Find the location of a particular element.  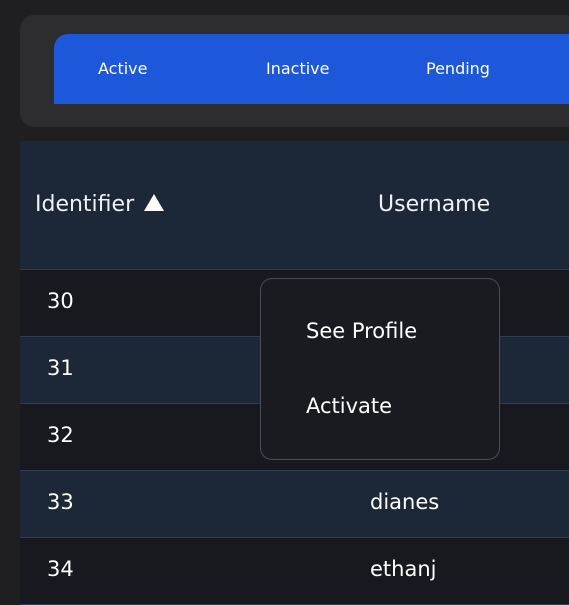

column-header-identifier-label: Identifier is located at coordinates (85, 204).